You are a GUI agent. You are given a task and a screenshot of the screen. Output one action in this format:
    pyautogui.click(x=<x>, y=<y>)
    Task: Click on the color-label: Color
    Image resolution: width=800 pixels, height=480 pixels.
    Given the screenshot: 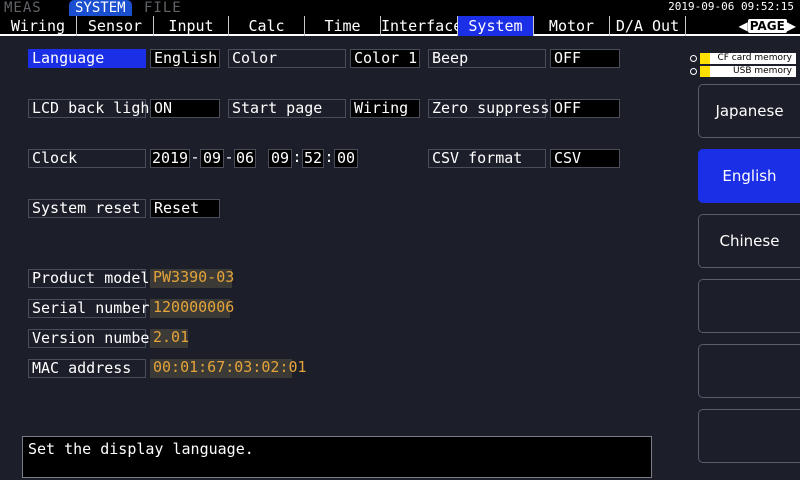 What is the action you would take?
    pyautogui.click(x=287, y=58)
    